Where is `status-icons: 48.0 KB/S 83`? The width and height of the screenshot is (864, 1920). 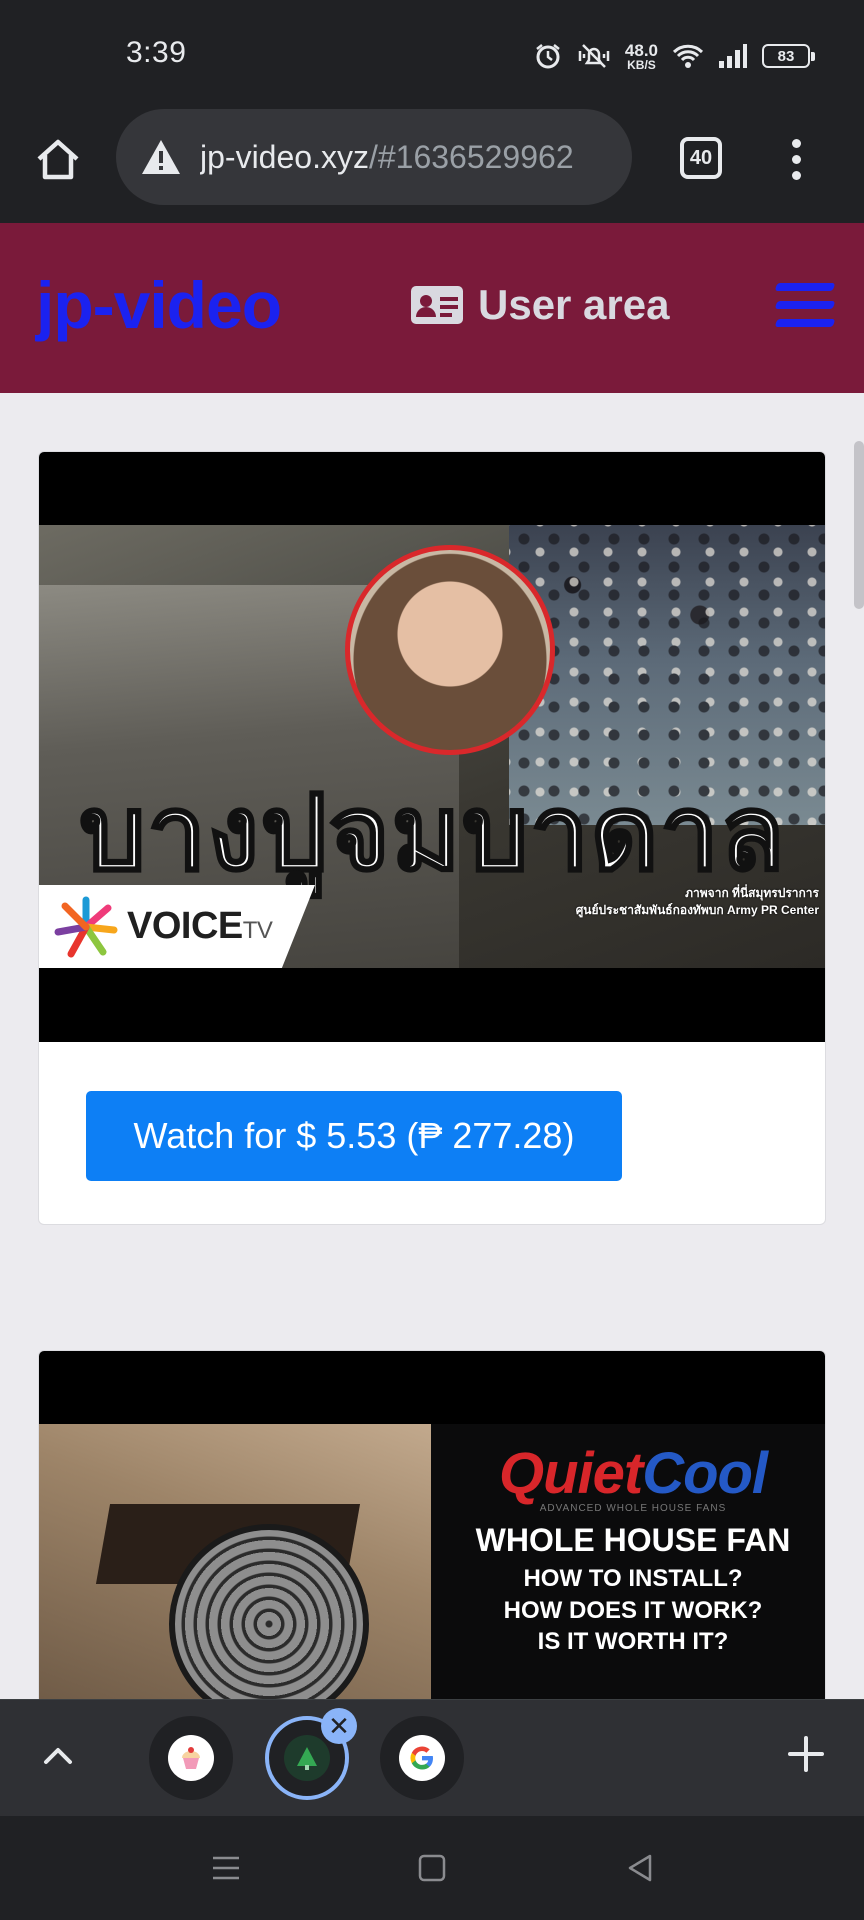
status-icons: 48.0 KB/S 83 is located at coordinates (674, 56).